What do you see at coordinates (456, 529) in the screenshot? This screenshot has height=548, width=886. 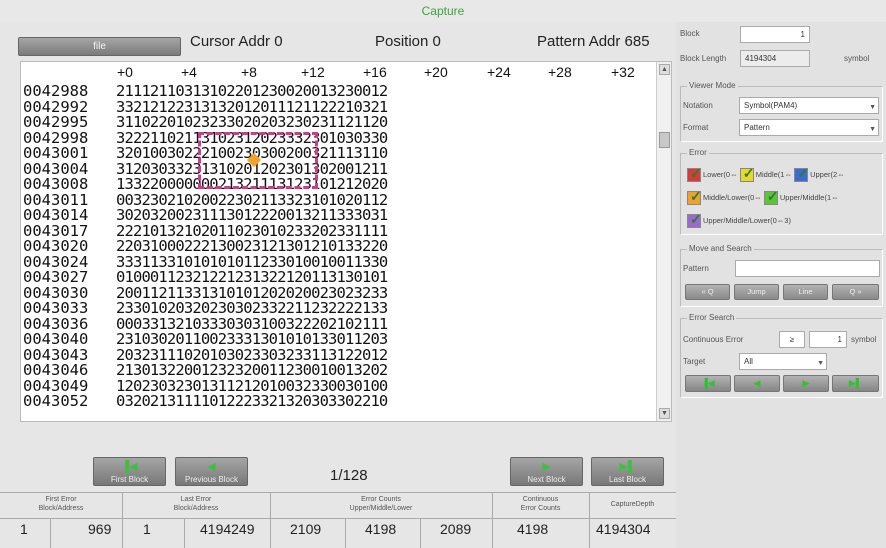 I see `lower-error-count: 2089` at bounding box center [456, 529].